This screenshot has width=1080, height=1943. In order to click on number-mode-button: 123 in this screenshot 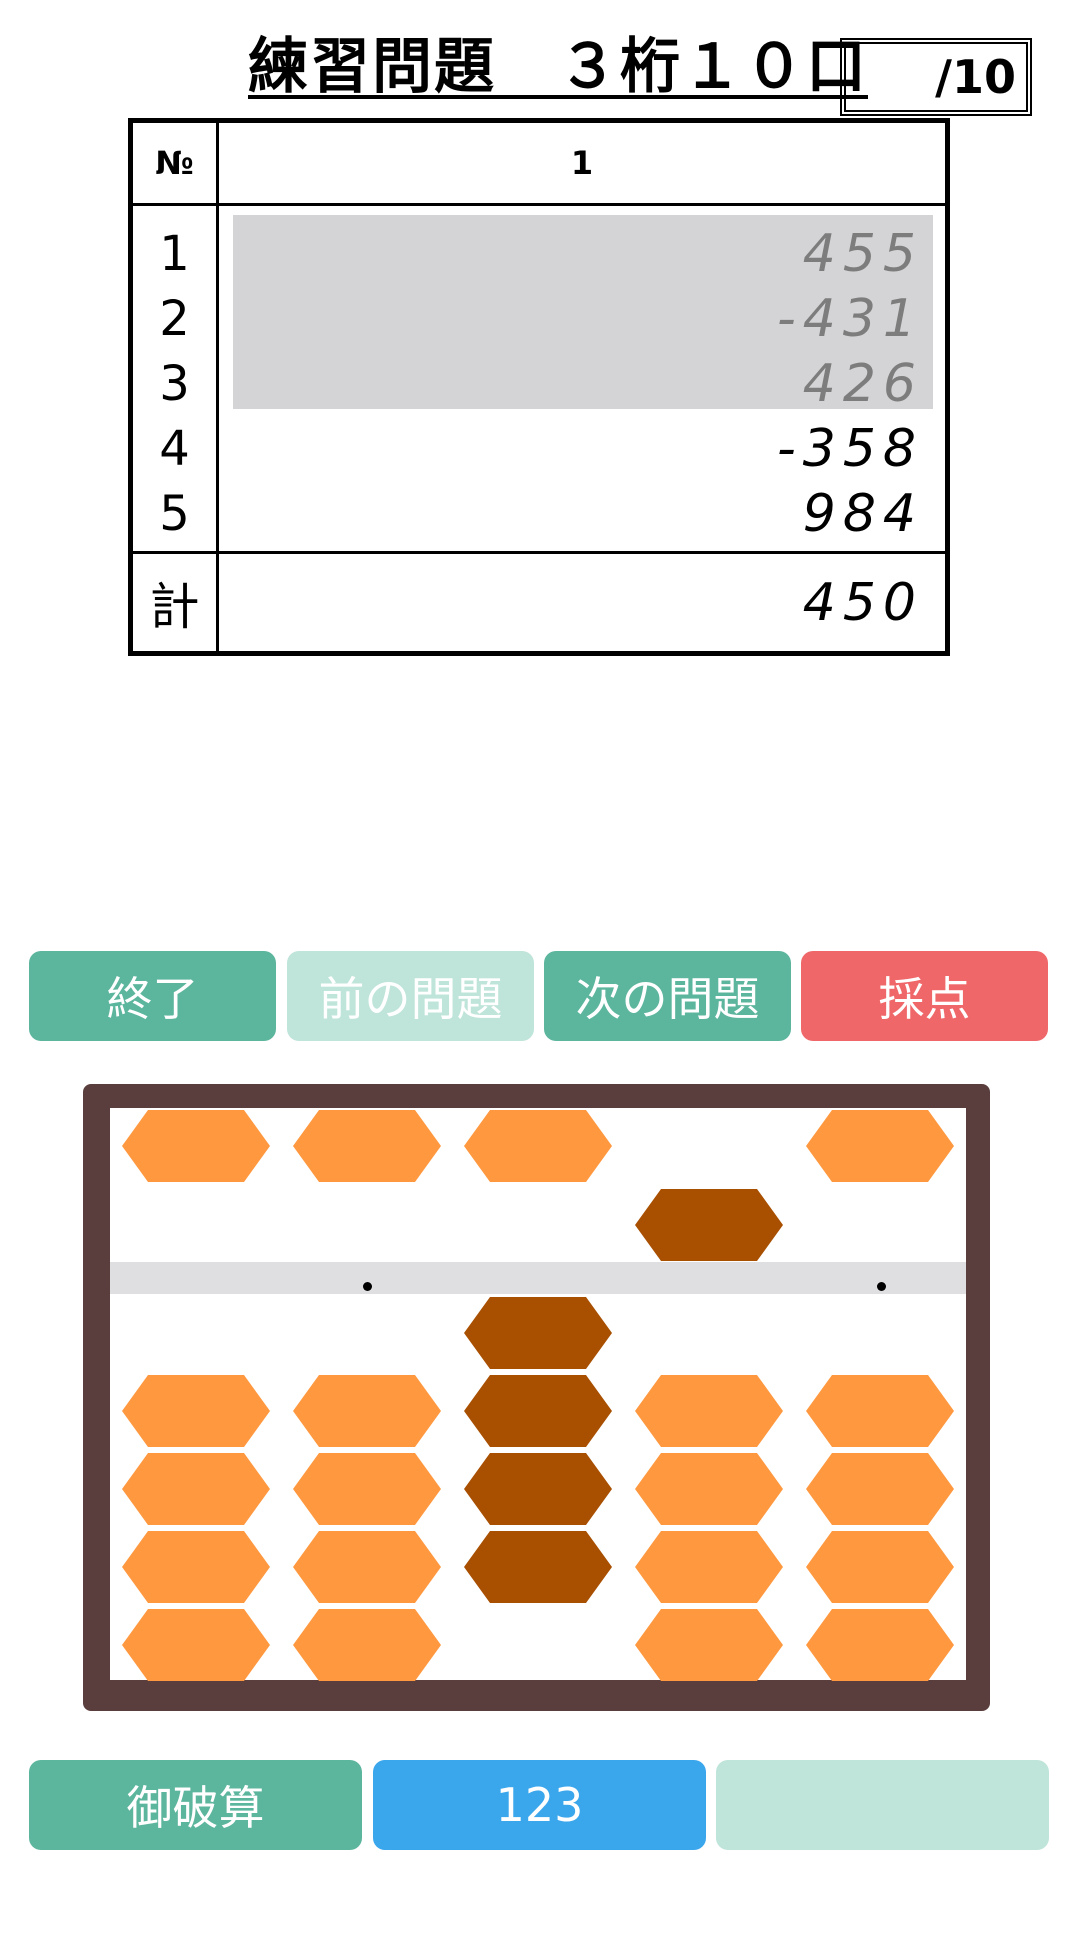, I will do `click(539, 1805)`.